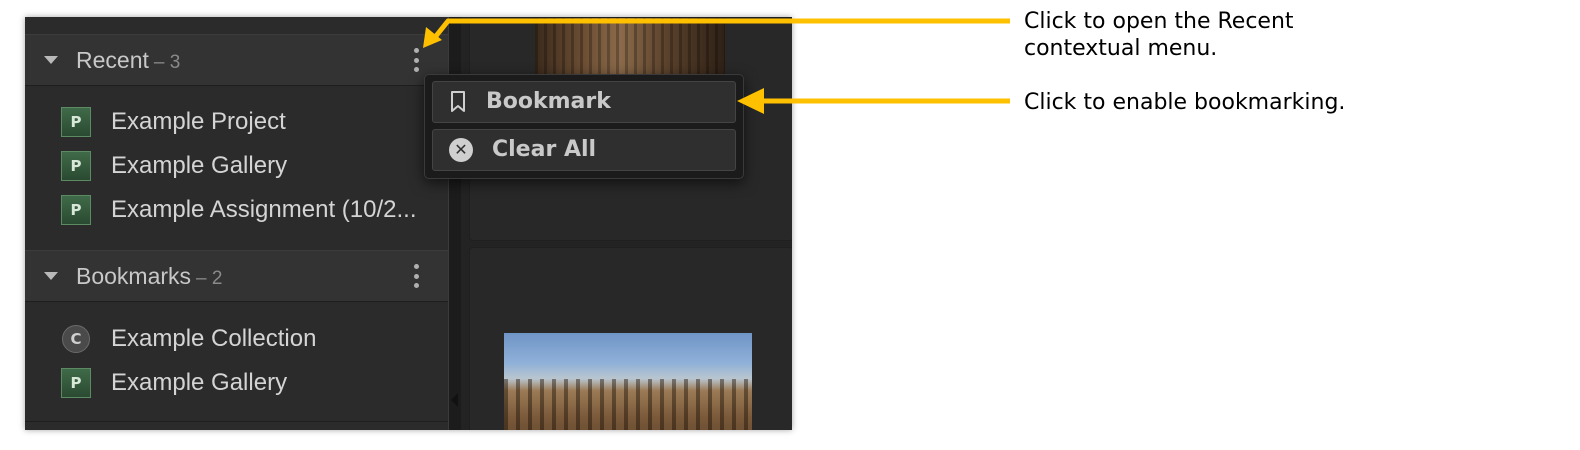  Describe the element at coordinates (1159, 21) in the screenshot. I see `callout-text: Click to open the Recent` at that location.